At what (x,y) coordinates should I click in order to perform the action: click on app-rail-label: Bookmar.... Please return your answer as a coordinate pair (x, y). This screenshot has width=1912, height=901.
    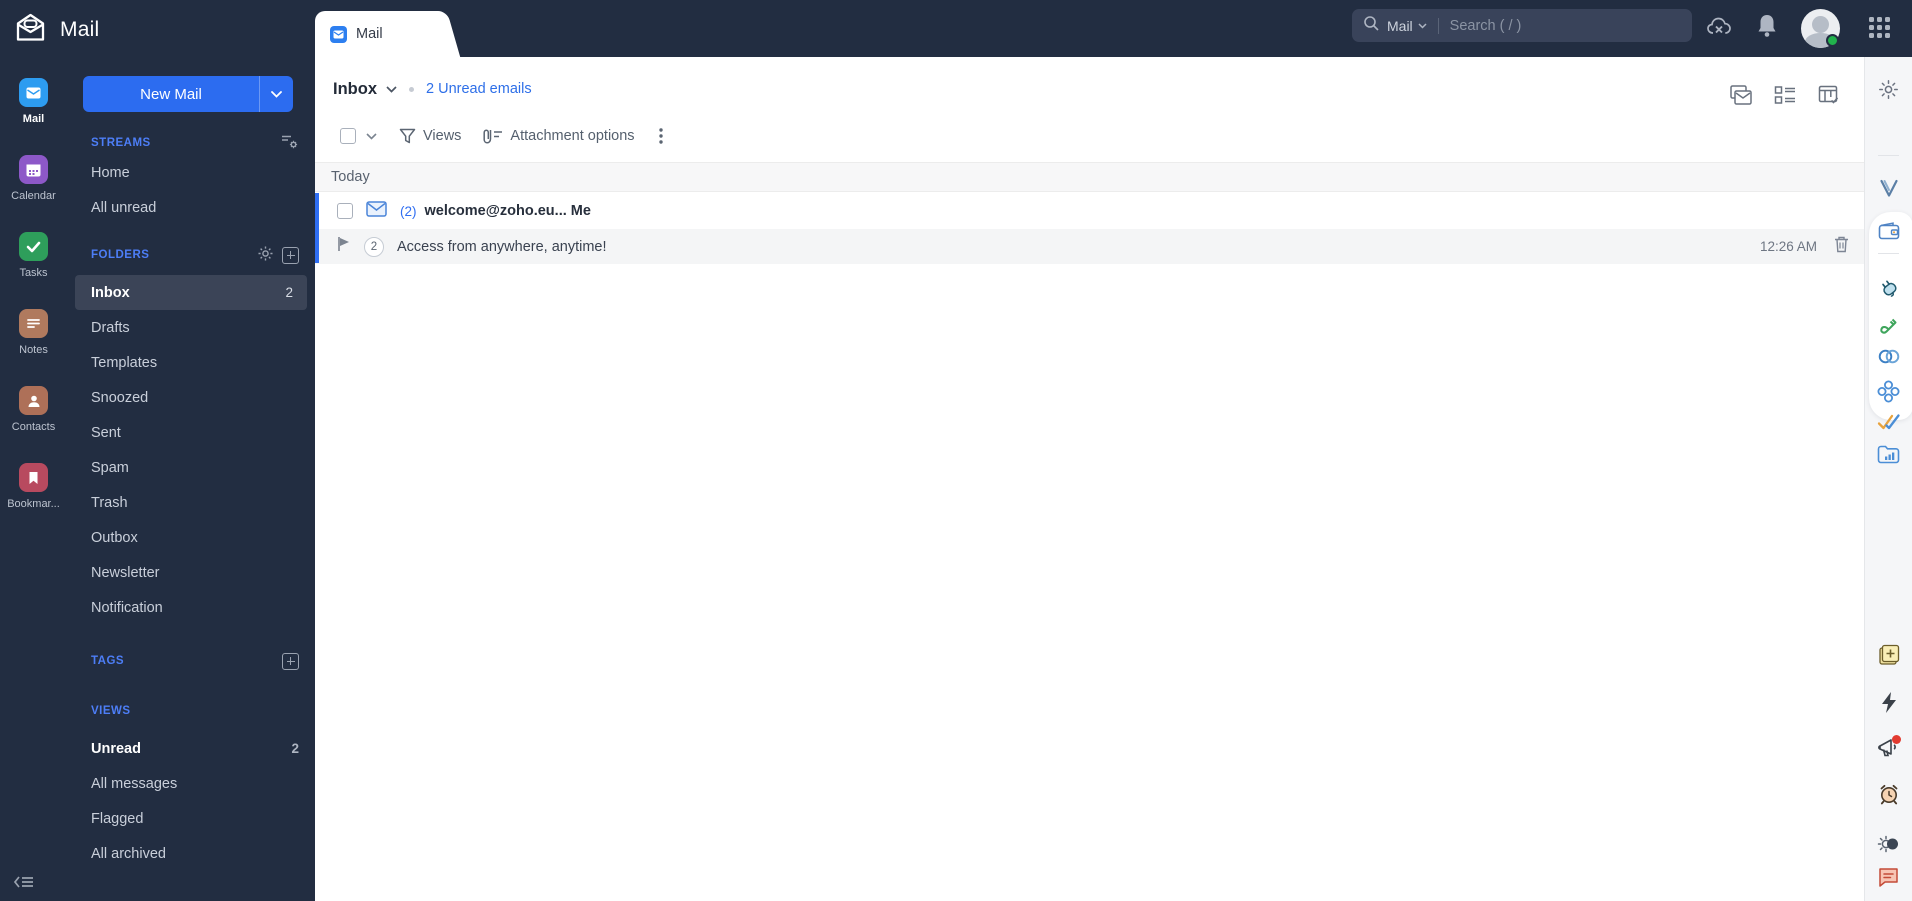
    Looking at the image, I should click on (33, 504).